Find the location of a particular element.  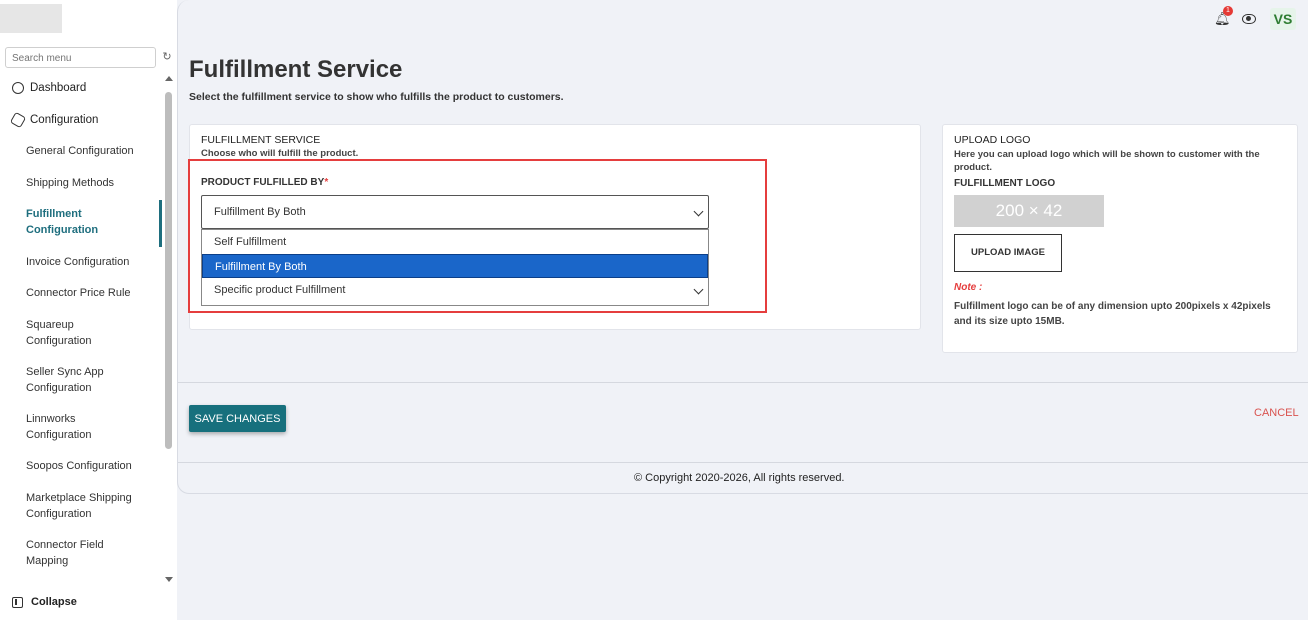

fulfillment-card-title: FULFILLMENT SERVICE is located at coordinates (261, 140).